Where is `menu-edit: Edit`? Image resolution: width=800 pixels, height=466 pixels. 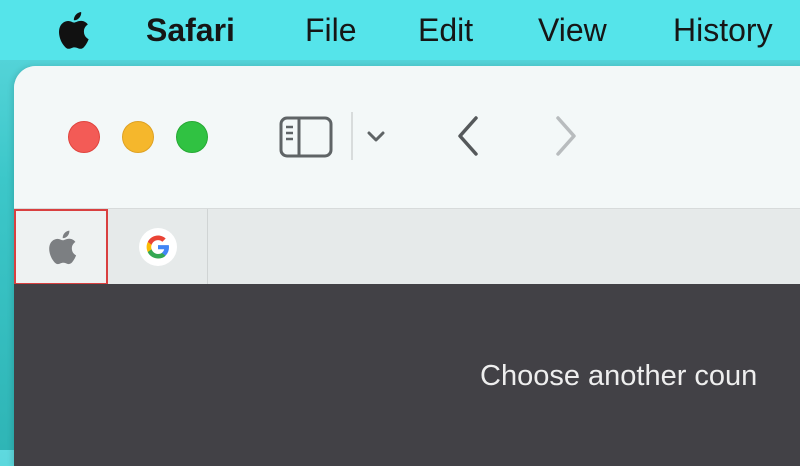
menu-edit: Edit is located at coordinates (445, 30).